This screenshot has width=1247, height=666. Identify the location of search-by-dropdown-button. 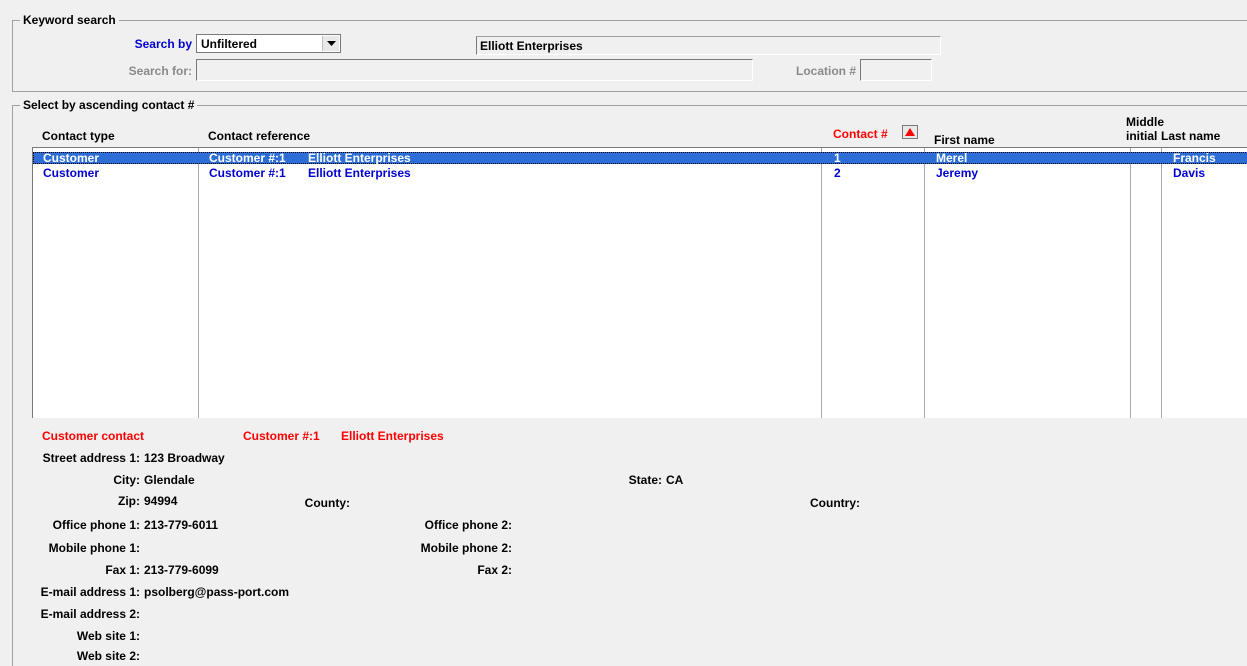
(330, 43).